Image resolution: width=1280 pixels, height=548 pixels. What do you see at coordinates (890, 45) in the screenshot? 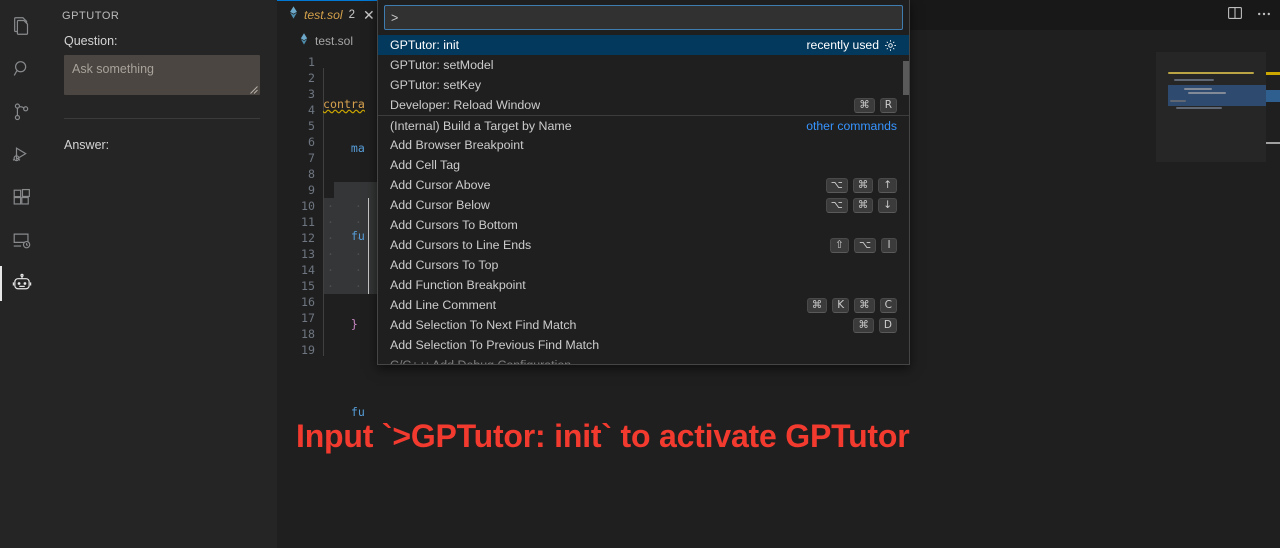
I see `gear-icon` at bounding box center [890, 45].